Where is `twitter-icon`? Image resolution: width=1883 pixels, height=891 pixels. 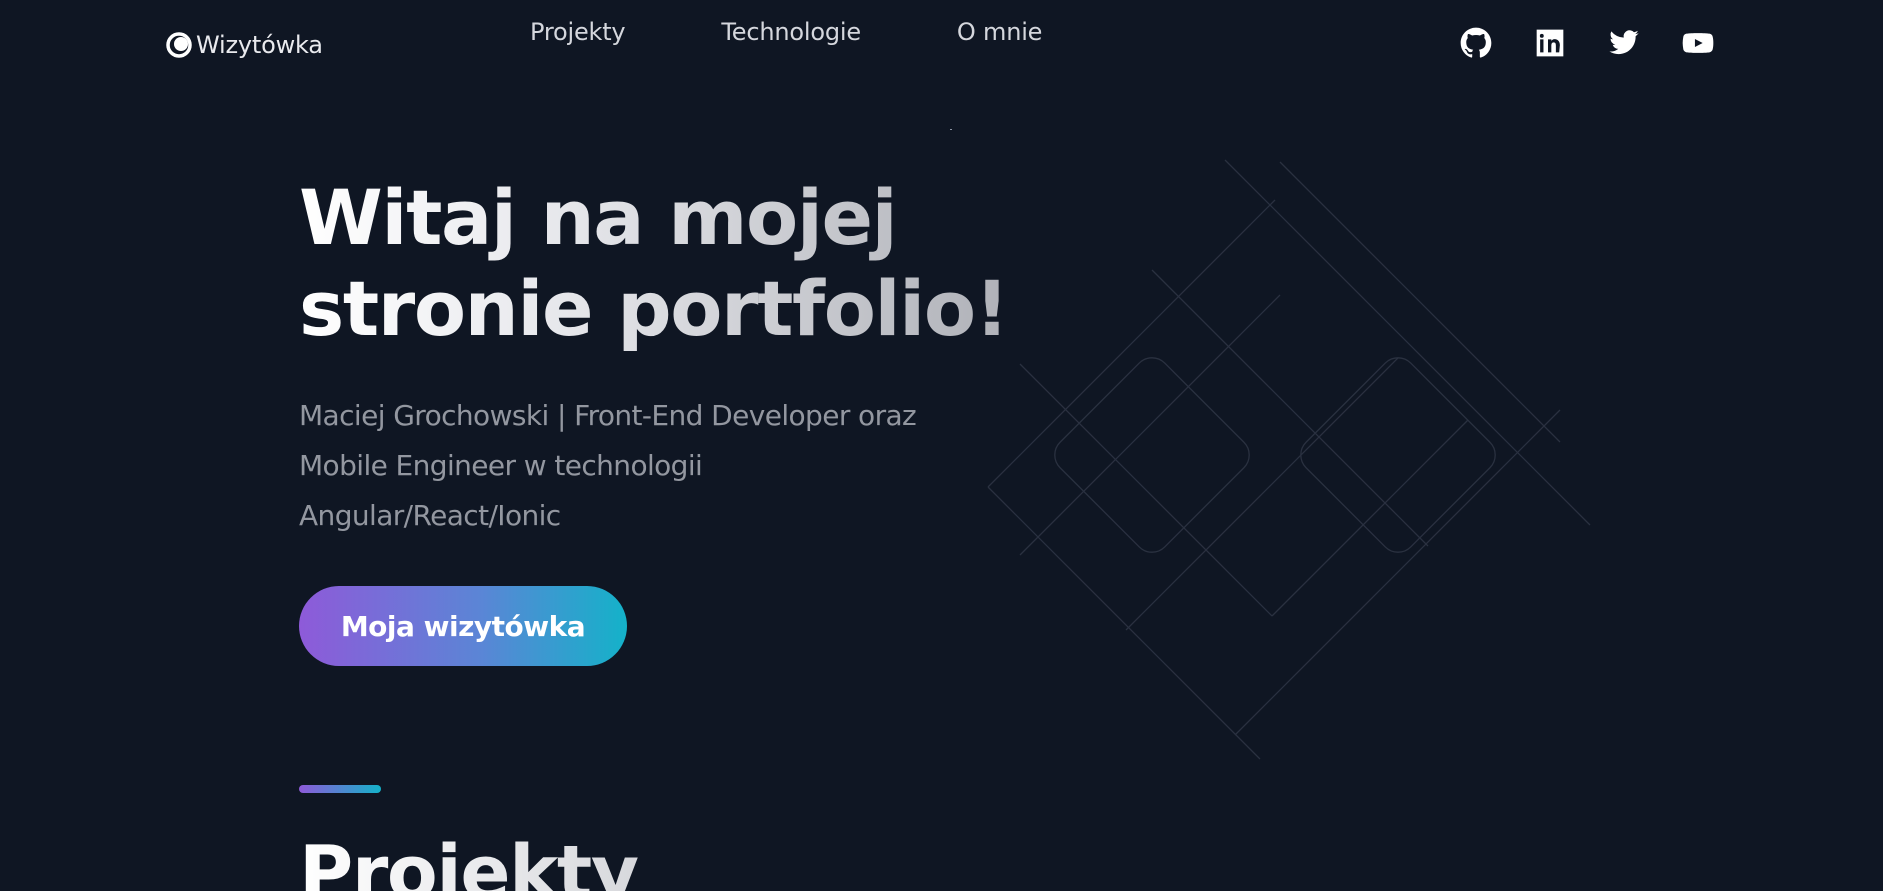 twitter-icon is located at coordinates (1624, 43).